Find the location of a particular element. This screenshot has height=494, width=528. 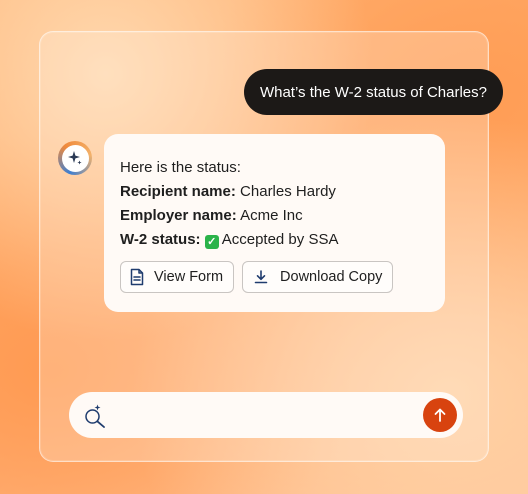

recipient-value: Charles Hardy is located at coordinates (288, 191).